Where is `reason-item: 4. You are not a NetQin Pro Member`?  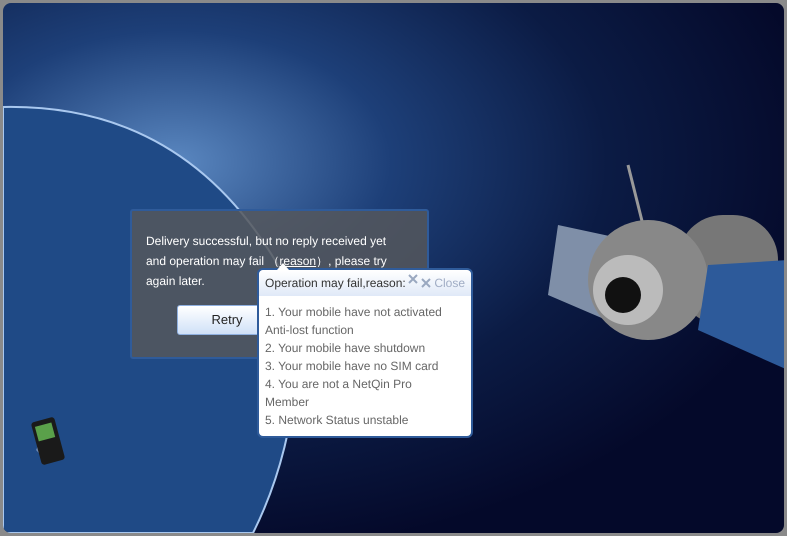
reason-item: 4. You are not a NetQin Pro Member is located at coordinates (339, 393).